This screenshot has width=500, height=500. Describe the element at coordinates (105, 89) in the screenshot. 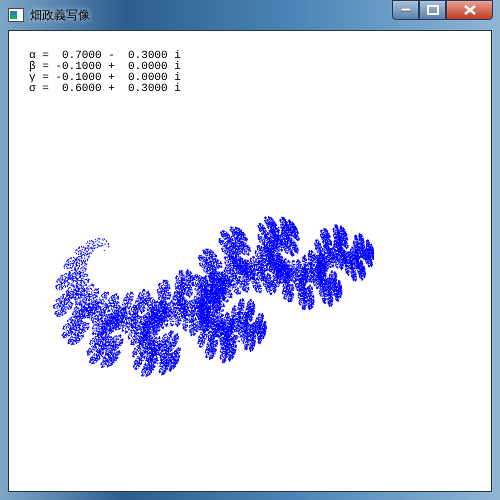

I see `parameter-line: σ = 0.6000 + 0.3000 i` at that location.